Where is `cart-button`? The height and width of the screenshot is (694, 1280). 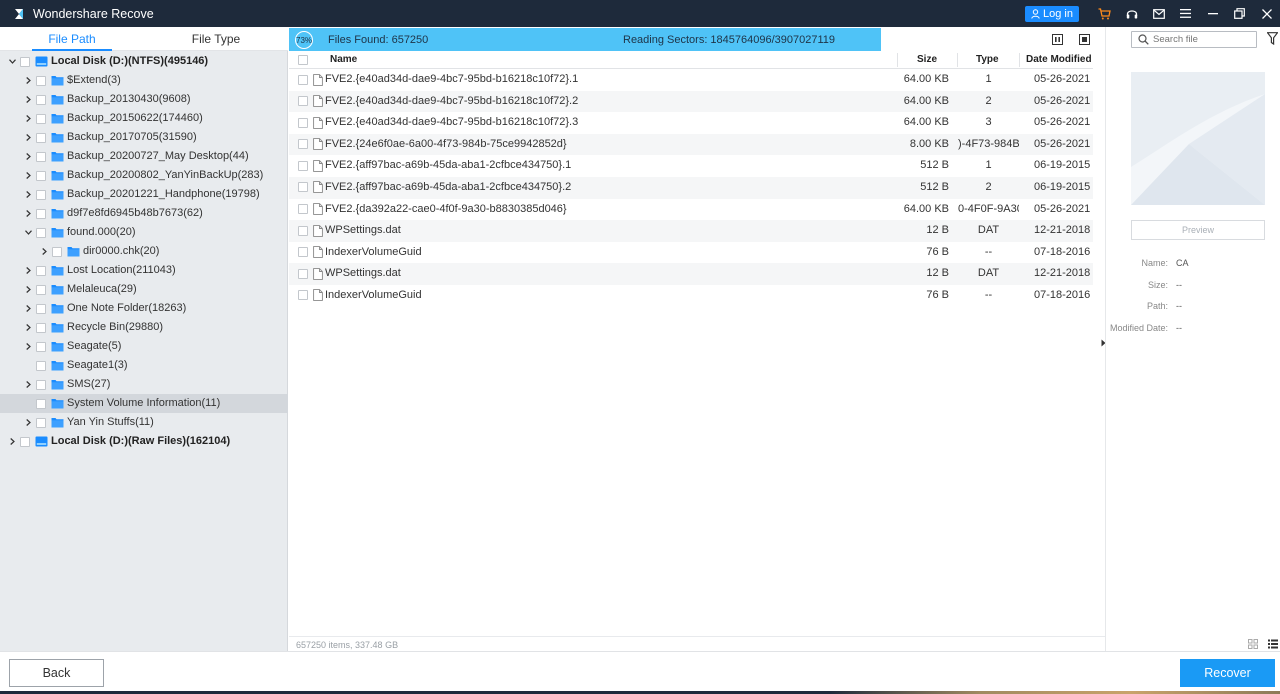
cart-button is located at coordinates (1104, 13).